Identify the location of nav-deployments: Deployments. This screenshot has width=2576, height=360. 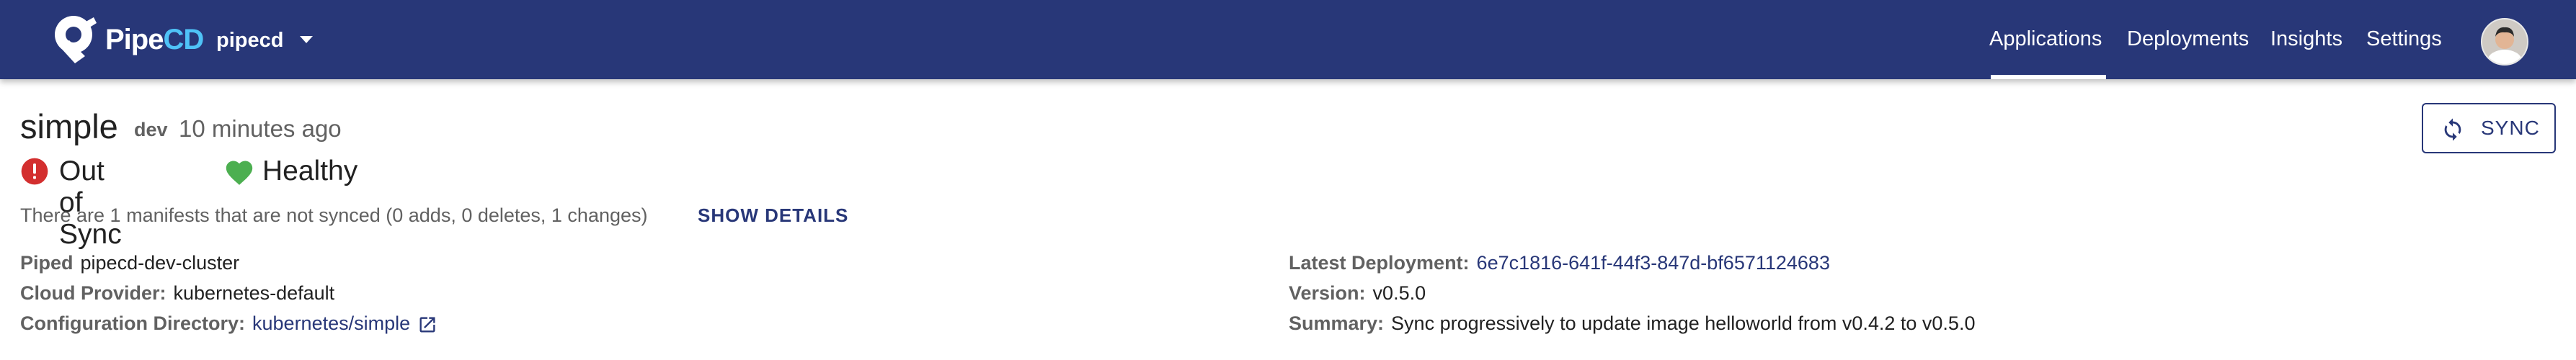
(2188, 39).